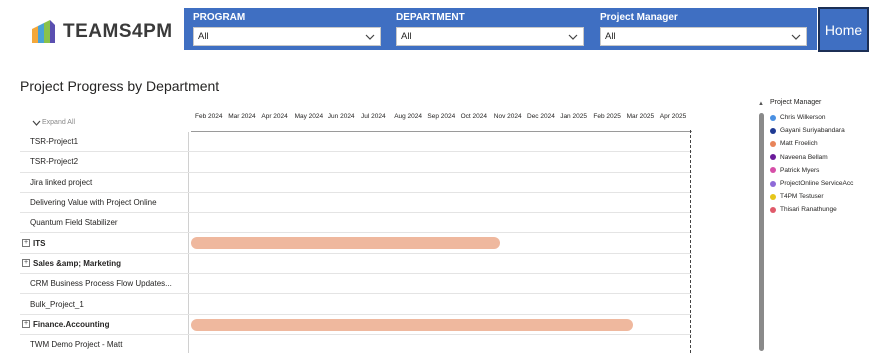 The width and height of the screenshot is (871, 353). Describe the element at coordinates (408, 116) in the screenshot. I see `timeline-month: Aug 2024` at that location.